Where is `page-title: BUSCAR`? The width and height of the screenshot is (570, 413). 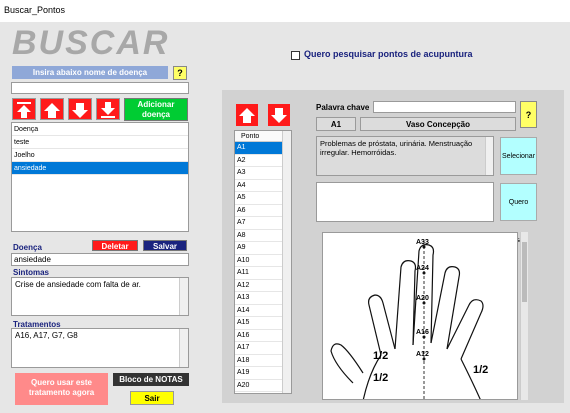 page-title: BUSCAR is located at coordinates (91, 43).